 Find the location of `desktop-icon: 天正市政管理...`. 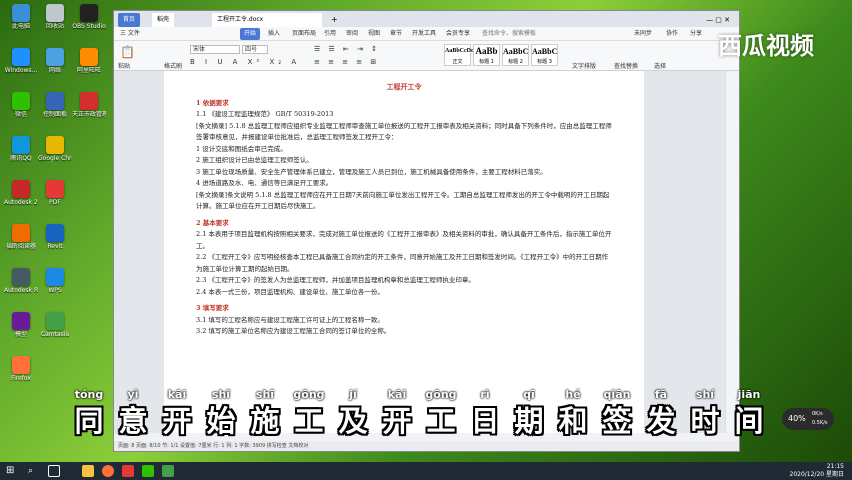

desktop-icon: 天正市政管理... is located at coordinates (89, 105).